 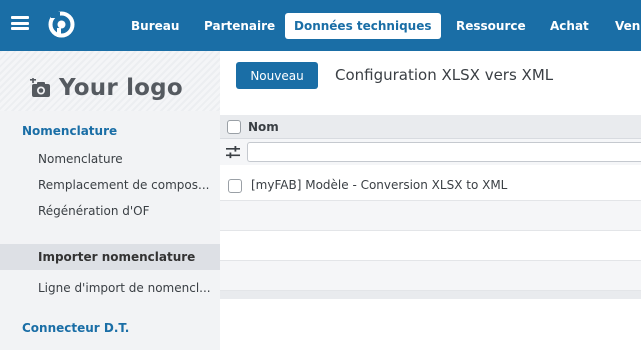 What do you see at coordinates (627, 26) in the screenshot?
I see `nav-vente: Ven` at bounding box center [627, 26].